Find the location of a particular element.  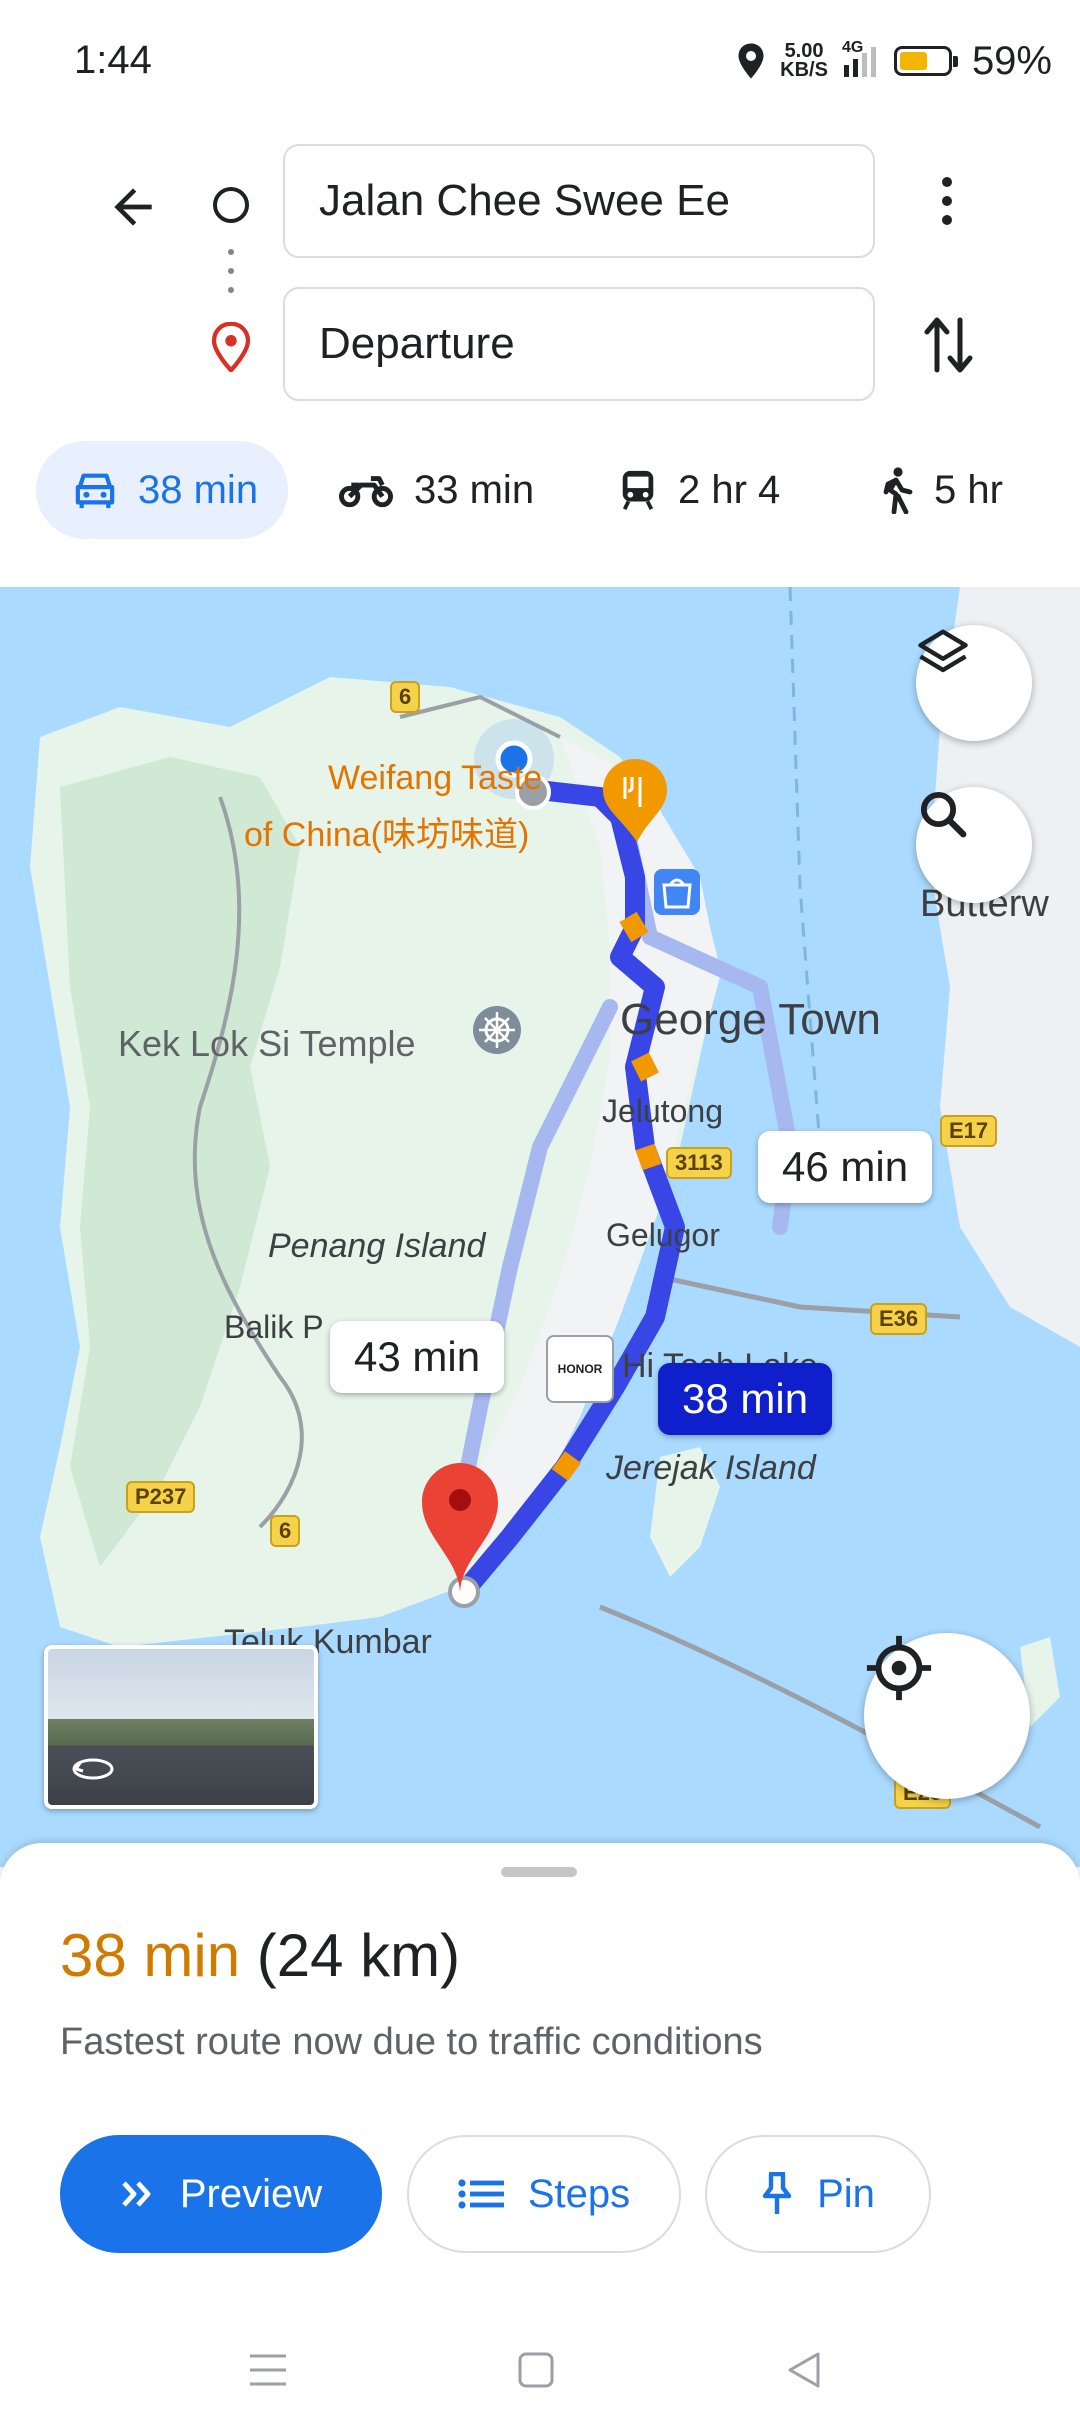

location-icon is located at coordinates (751, 61).